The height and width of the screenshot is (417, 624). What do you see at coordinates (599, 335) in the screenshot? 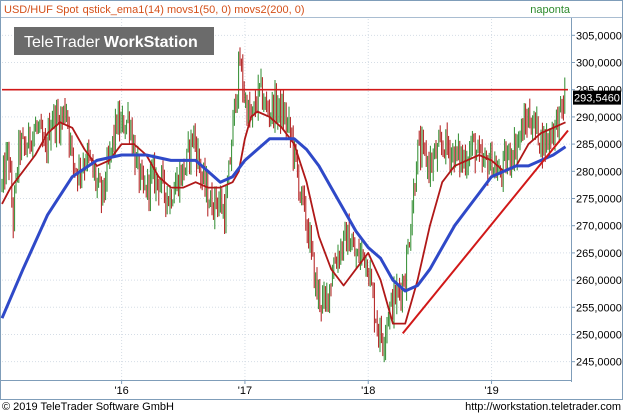
I see `y-tick-label: 250,0000` at bounding box center [599, 335].